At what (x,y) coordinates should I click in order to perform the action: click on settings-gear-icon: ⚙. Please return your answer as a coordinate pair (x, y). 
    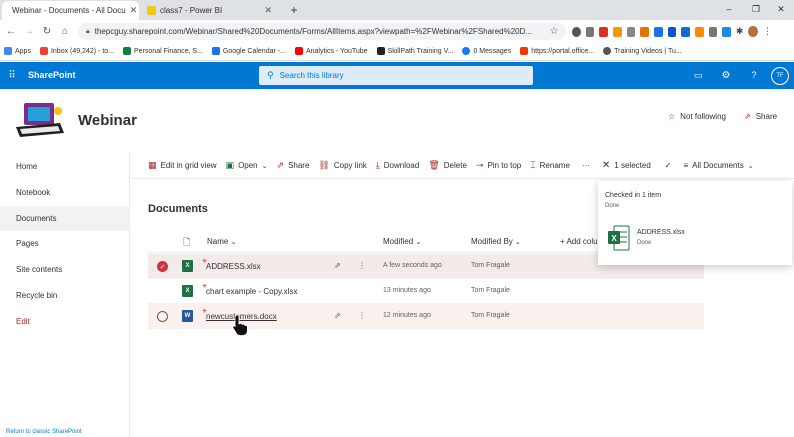
    Looking at the image, I should click on (726, 75).